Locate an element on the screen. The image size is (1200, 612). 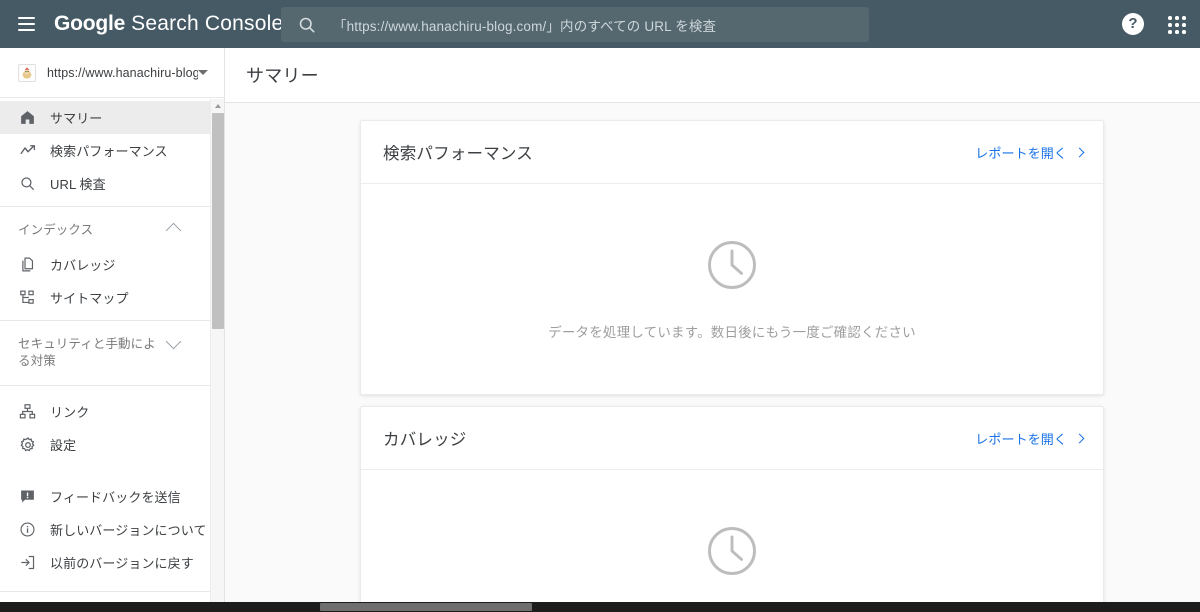
empty-state-message: データを処理しています。数日後にもう一度ご確認ください is located at coordinates (732, 332).